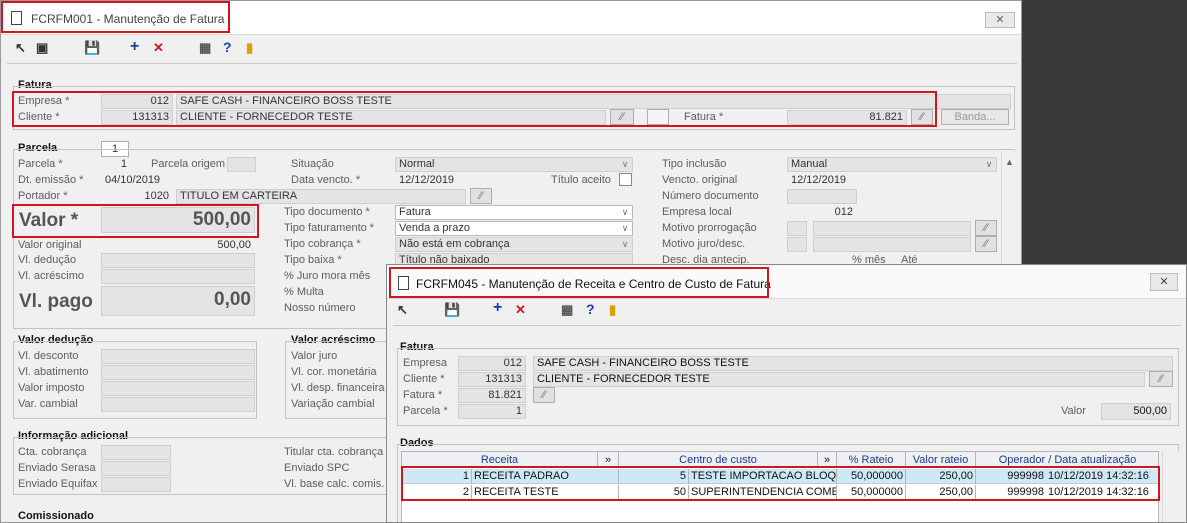 The height and width of the screenshot is (523, 1187). Describe the element at coordinates (481, 196) in the screenshot. I see `portador-lookup-button: ⁄⁄` at that location.